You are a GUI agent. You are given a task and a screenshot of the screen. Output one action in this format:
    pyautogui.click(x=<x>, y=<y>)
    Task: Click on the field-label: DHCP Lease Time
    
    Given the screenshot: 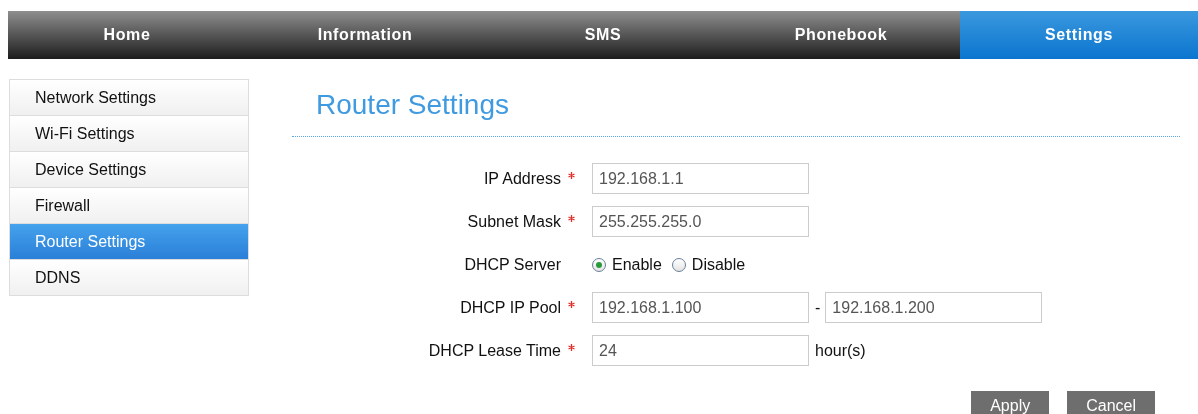 What is the action you would take?
    pyautogui.click(x=494, y=350)
    